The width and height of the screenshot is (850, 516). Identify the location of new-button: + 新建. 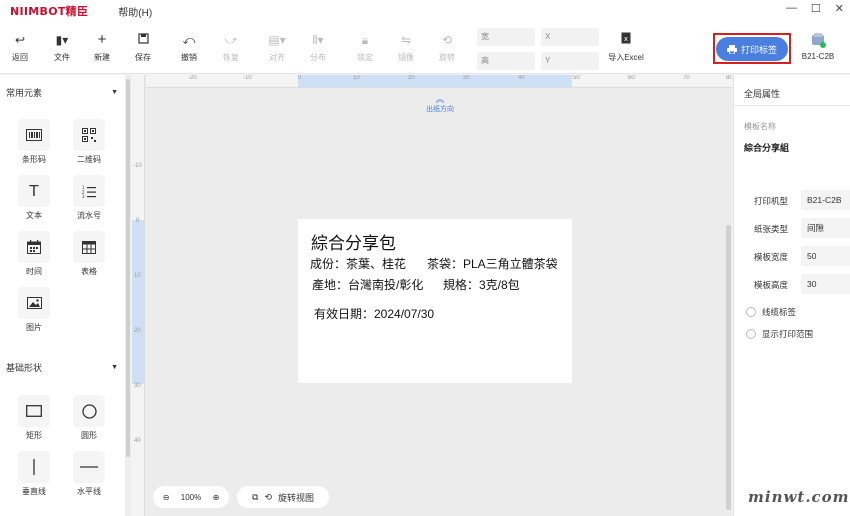
(102, 47).